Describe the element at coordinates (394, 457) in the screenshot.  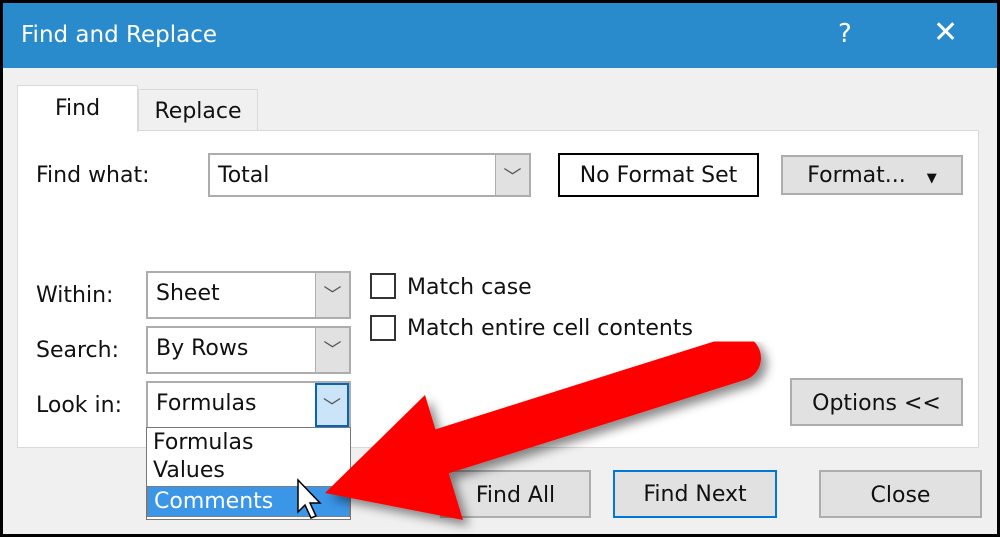
I see `arrow-head` at that location.